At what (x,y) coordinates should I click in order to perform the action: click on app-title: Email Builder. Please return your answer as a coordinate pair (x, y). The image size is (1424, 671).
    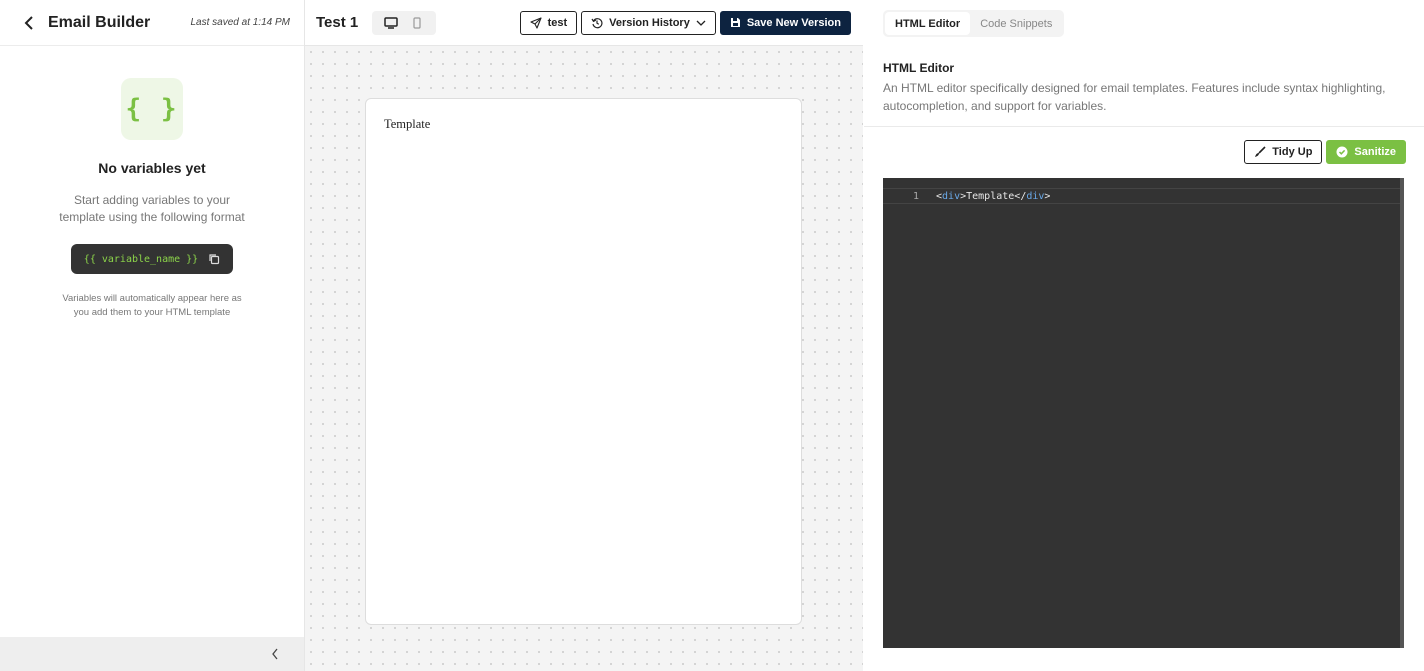
    Looking at the image, I should click on (99, 22).